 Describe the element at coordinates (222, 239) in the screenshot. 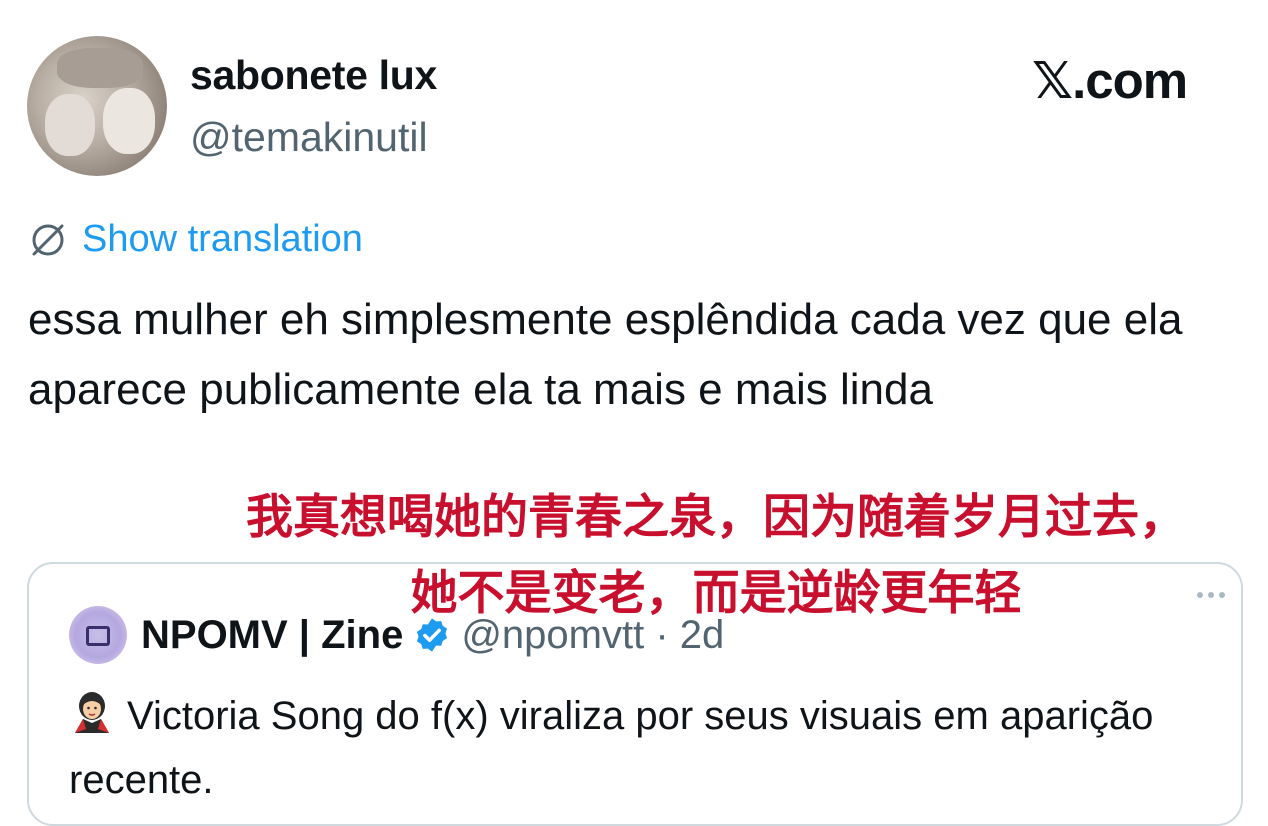

I see `show-translation-link: Show translation` at that location.